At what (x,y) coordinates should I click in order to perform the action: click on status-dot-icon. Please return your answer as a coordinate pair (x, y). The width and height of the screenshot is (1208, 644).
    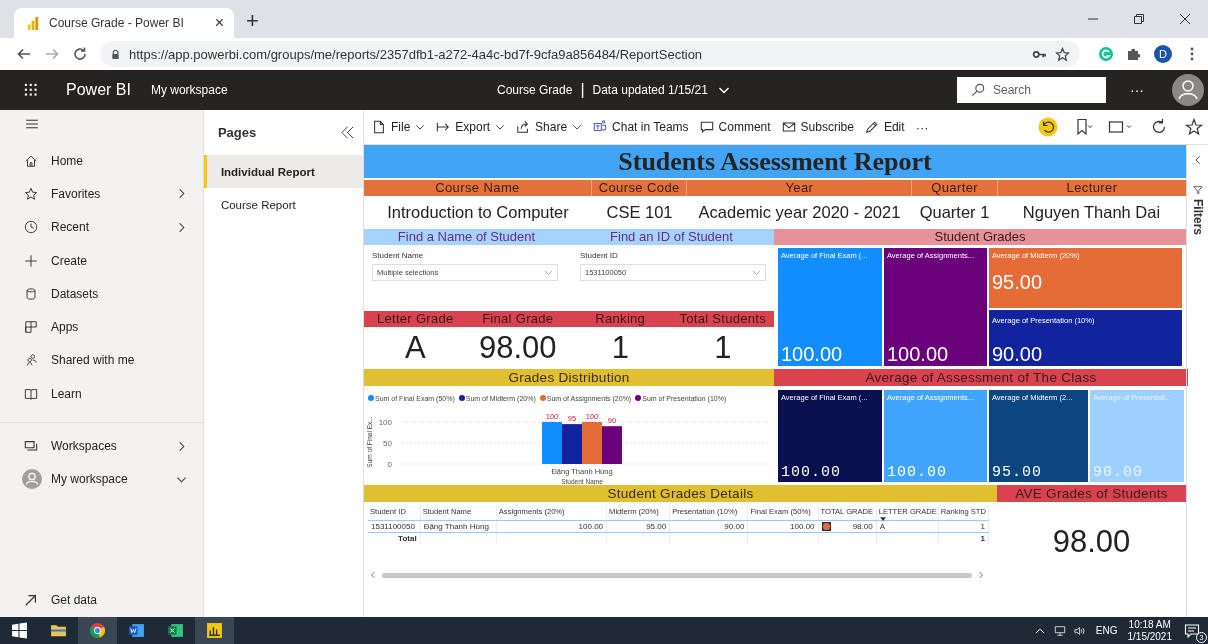
    Looking at the image, I should click on (826, 526).